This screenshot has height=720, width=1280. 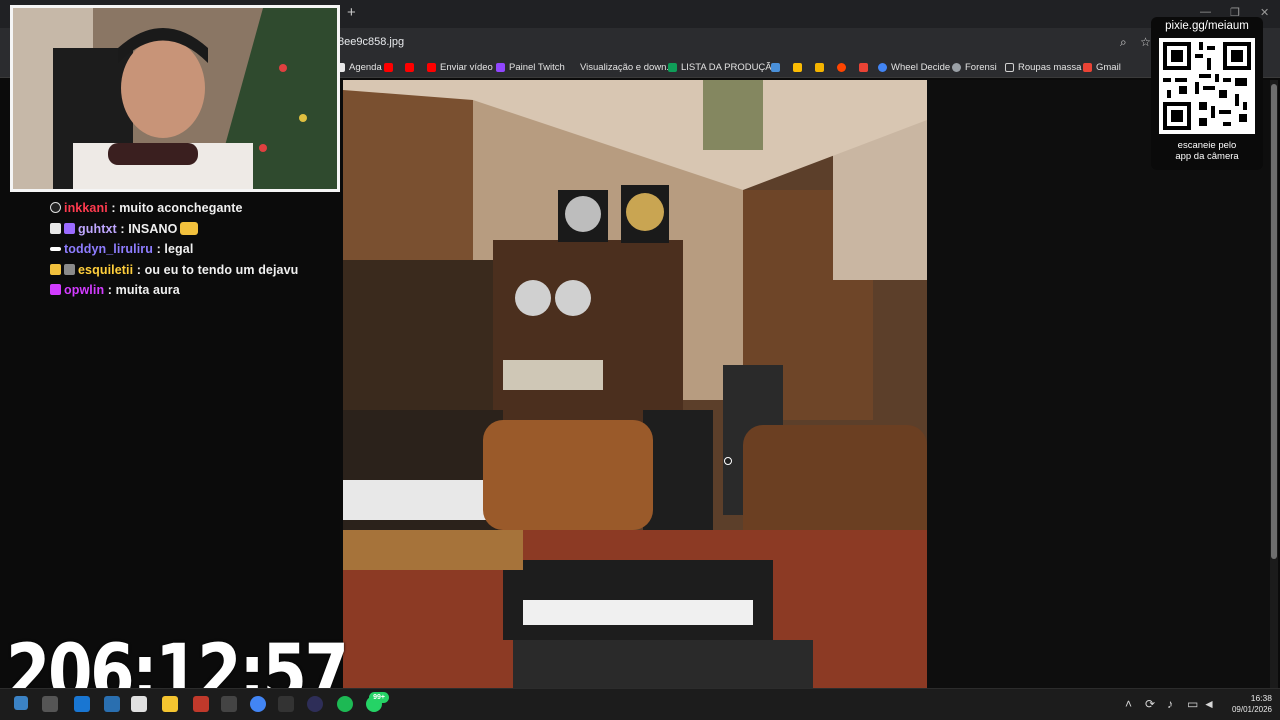 What do you see at coordinates (1274, 321) in the screenshot?
I see `scrollbar-thumb` at bounding box center [1274, 321].